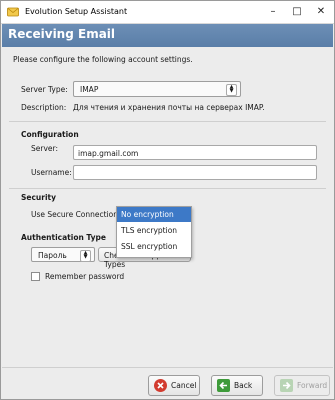  I want to click on page-banner: Receiving Email, so click(167, 35).